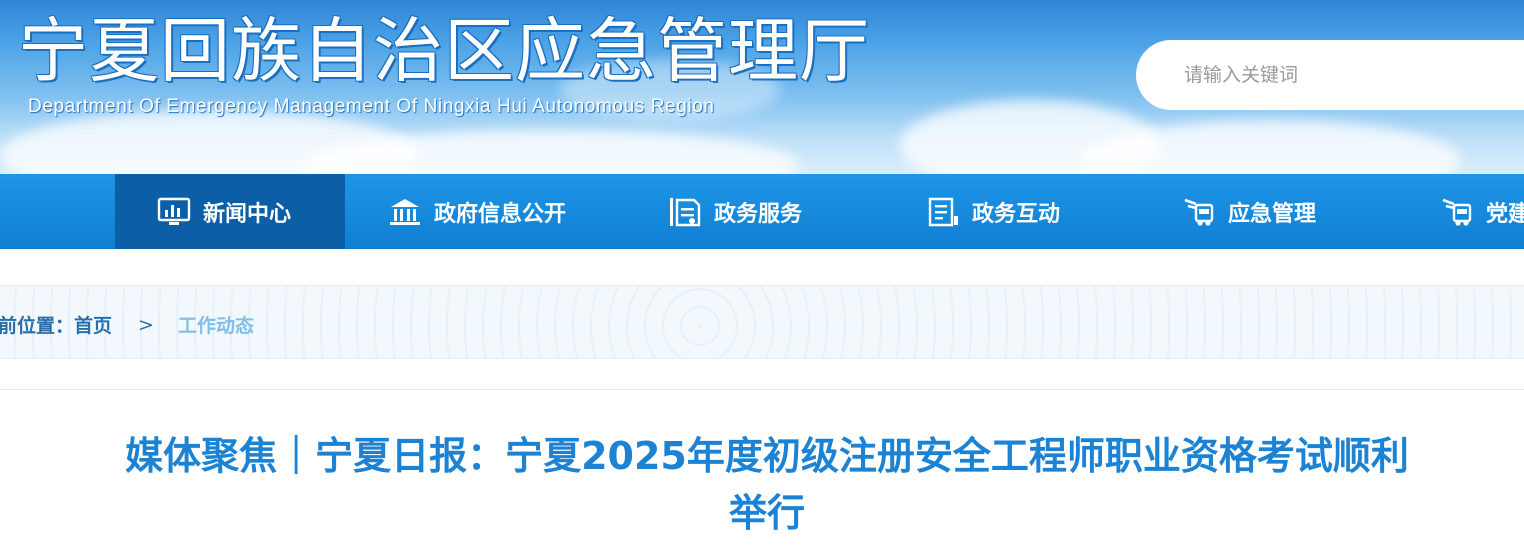 This screenshot has width=1524, height=549. I want to click on search-box, so click(1330, 75).